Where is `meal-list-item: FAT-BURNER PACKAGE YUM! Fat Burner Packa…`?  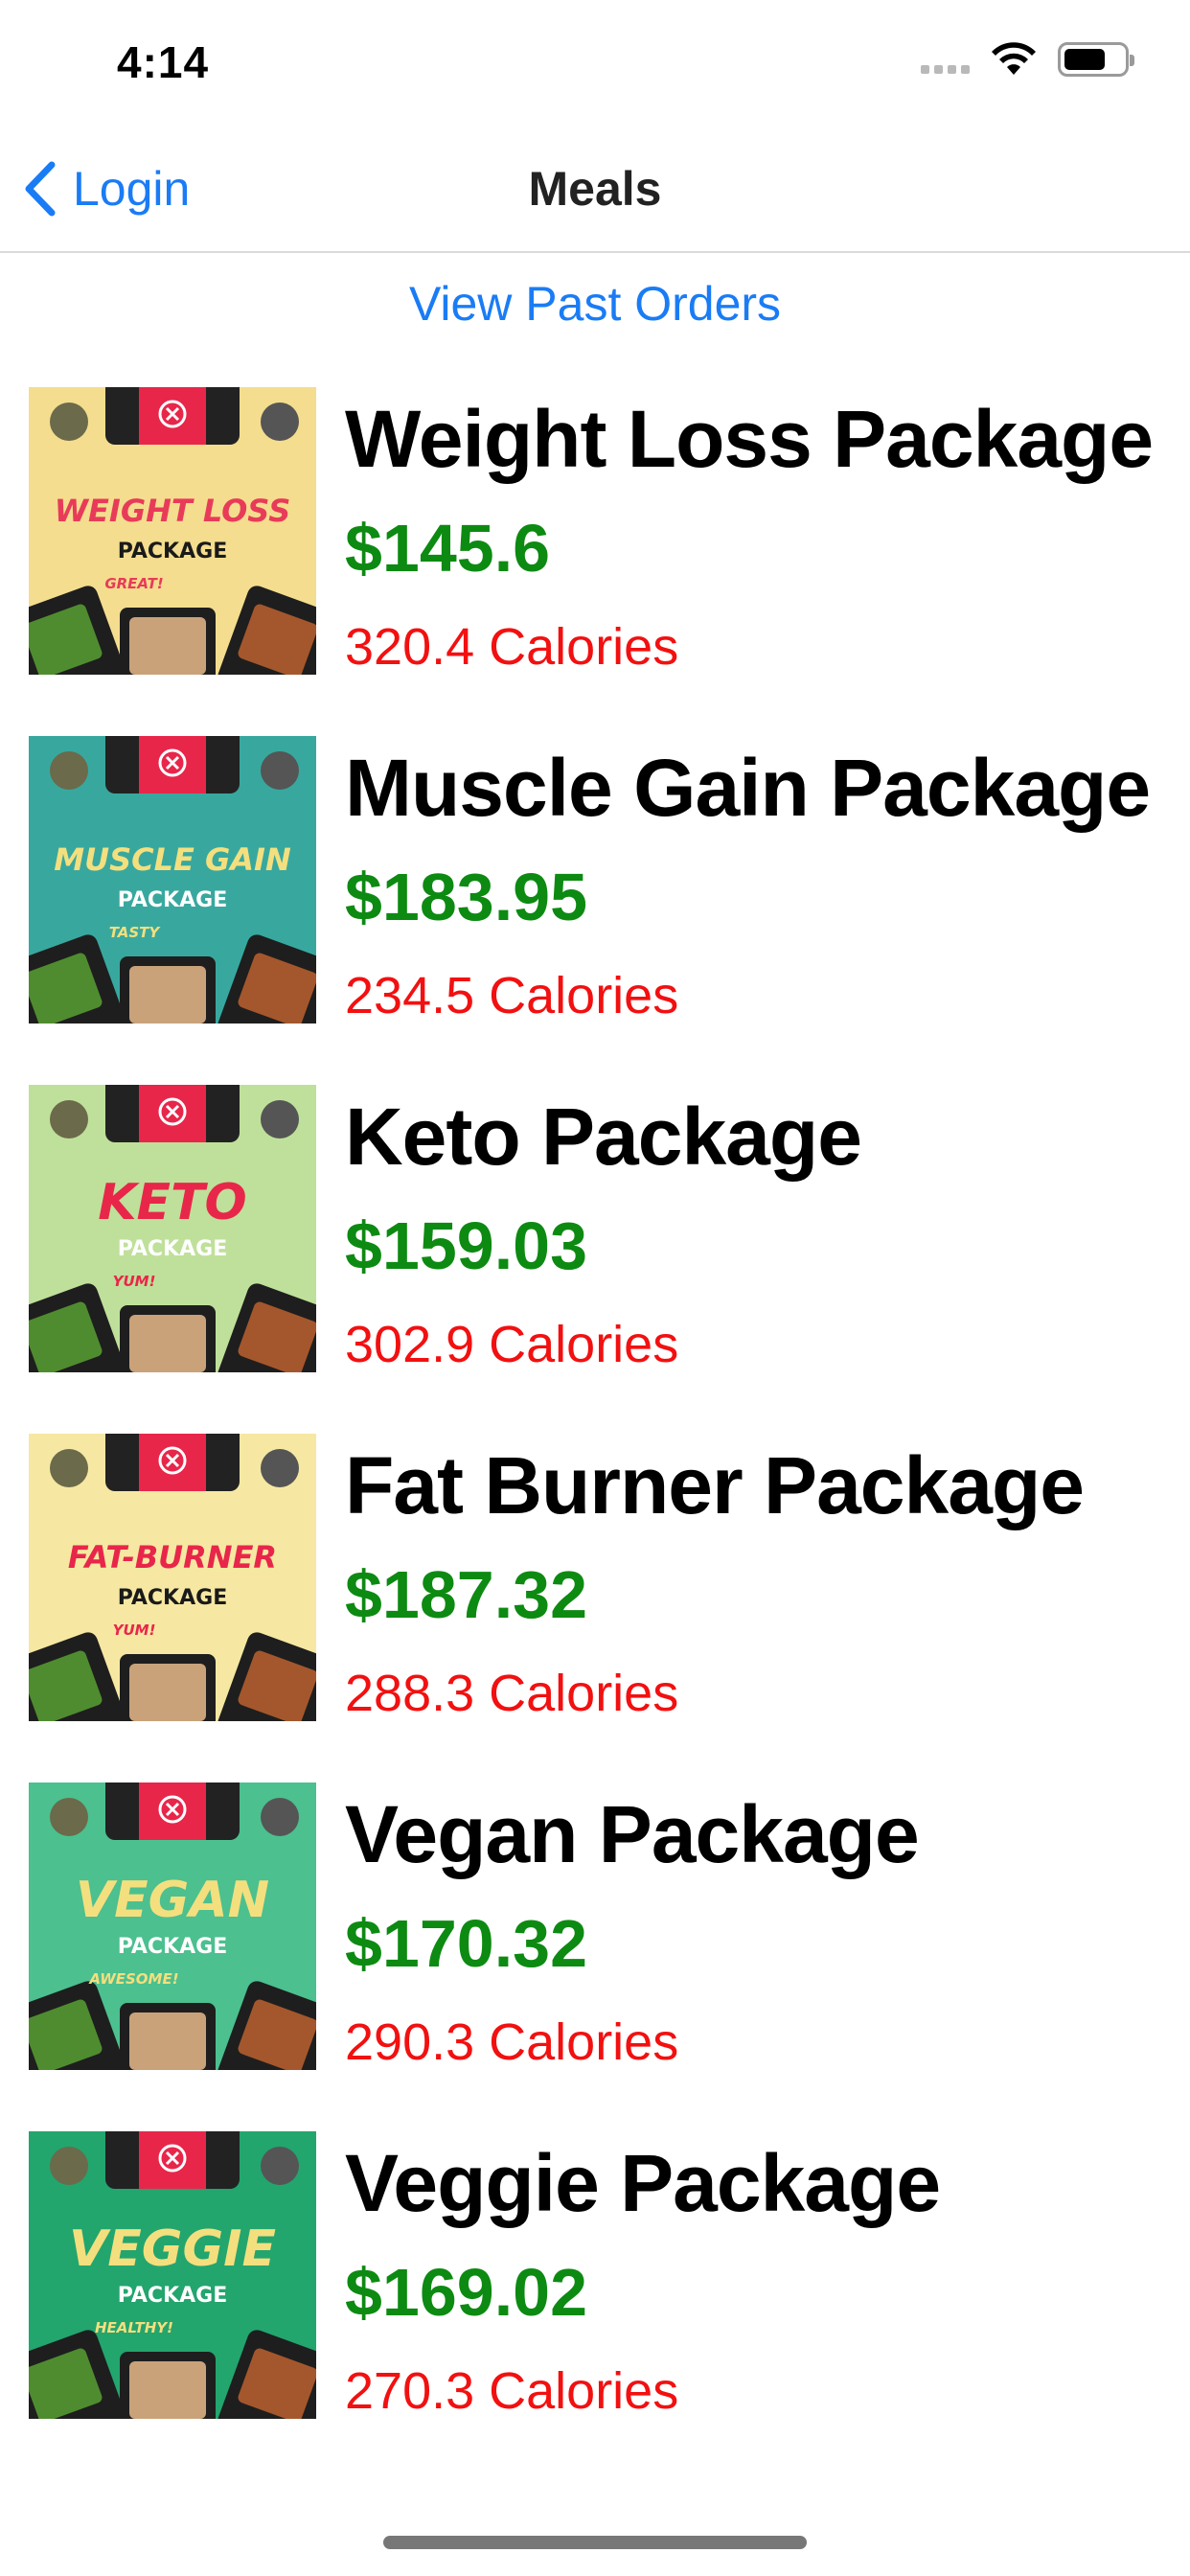
meal-list-item: FAT-BURNER PACKAGE YUM! Fat Burner Packa… is located at coordinates (599, 1608).